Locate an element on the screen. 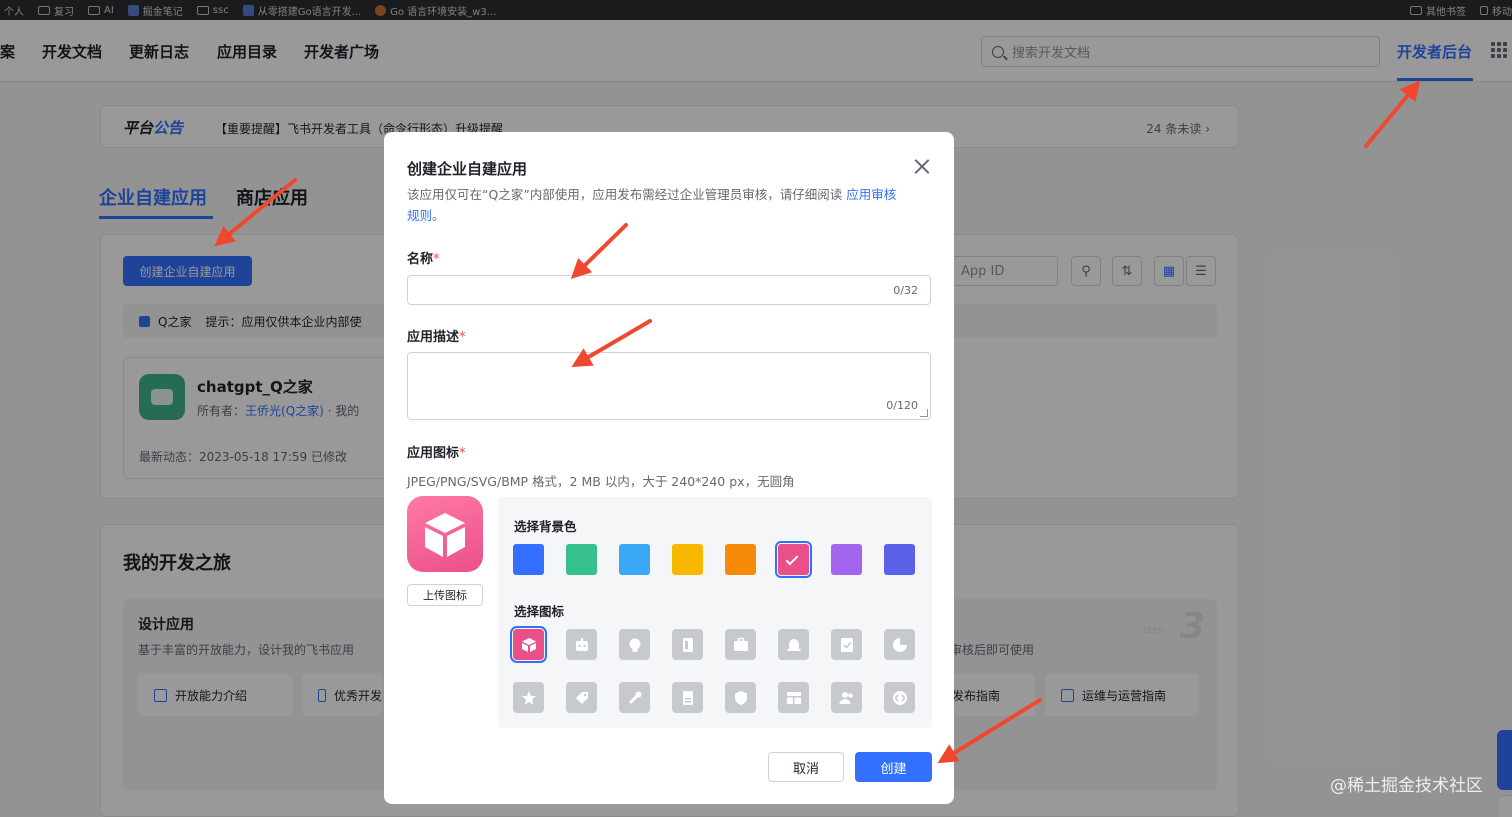 The height and width of the screenshot is (817, 1512). icon-preview is located at coordinates (445, 534).